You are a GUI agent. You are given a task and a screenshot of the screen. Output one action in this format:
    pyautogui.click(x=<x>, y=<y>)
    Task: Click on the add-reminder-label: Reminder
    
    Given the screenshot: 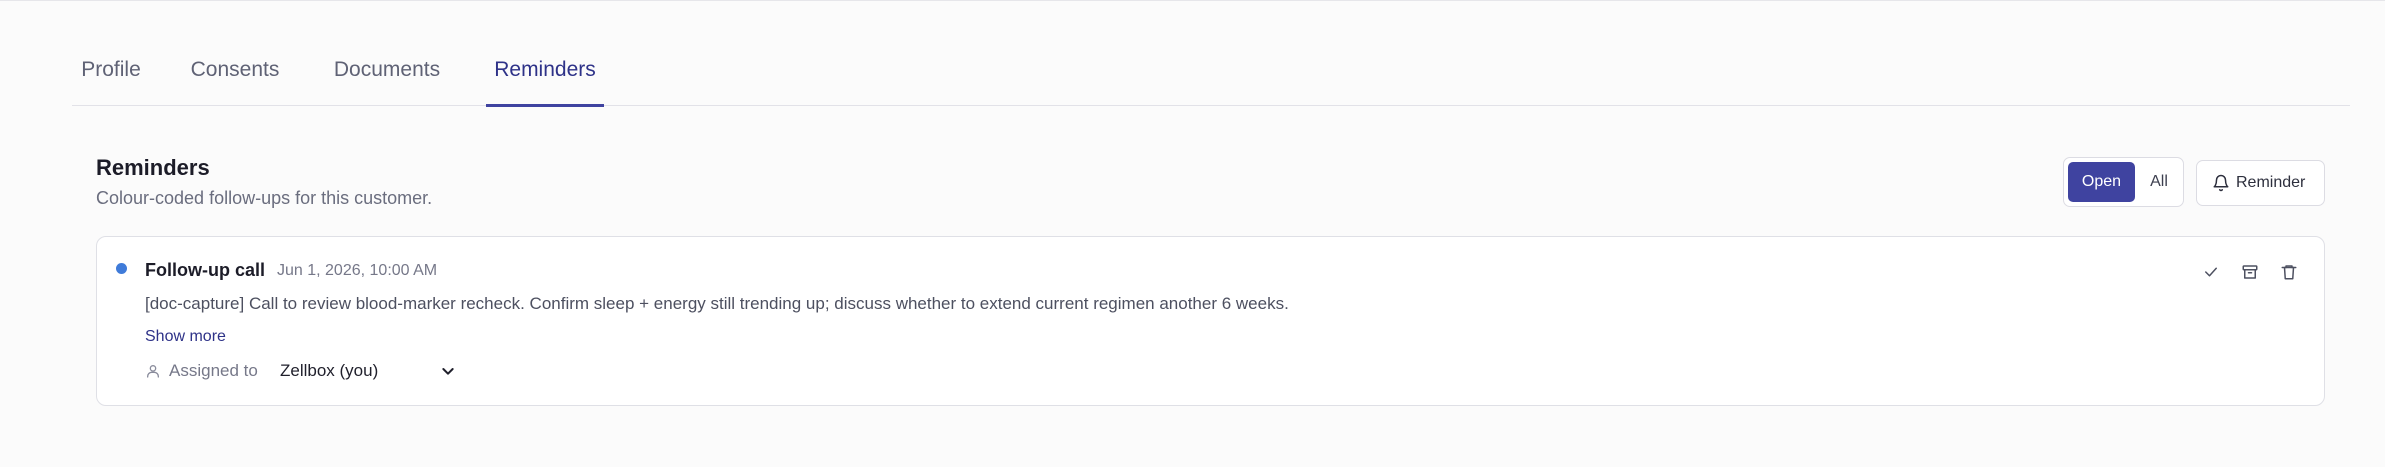 What is the action you would take?
    pyautogui.click(x=2271, y=182)
    